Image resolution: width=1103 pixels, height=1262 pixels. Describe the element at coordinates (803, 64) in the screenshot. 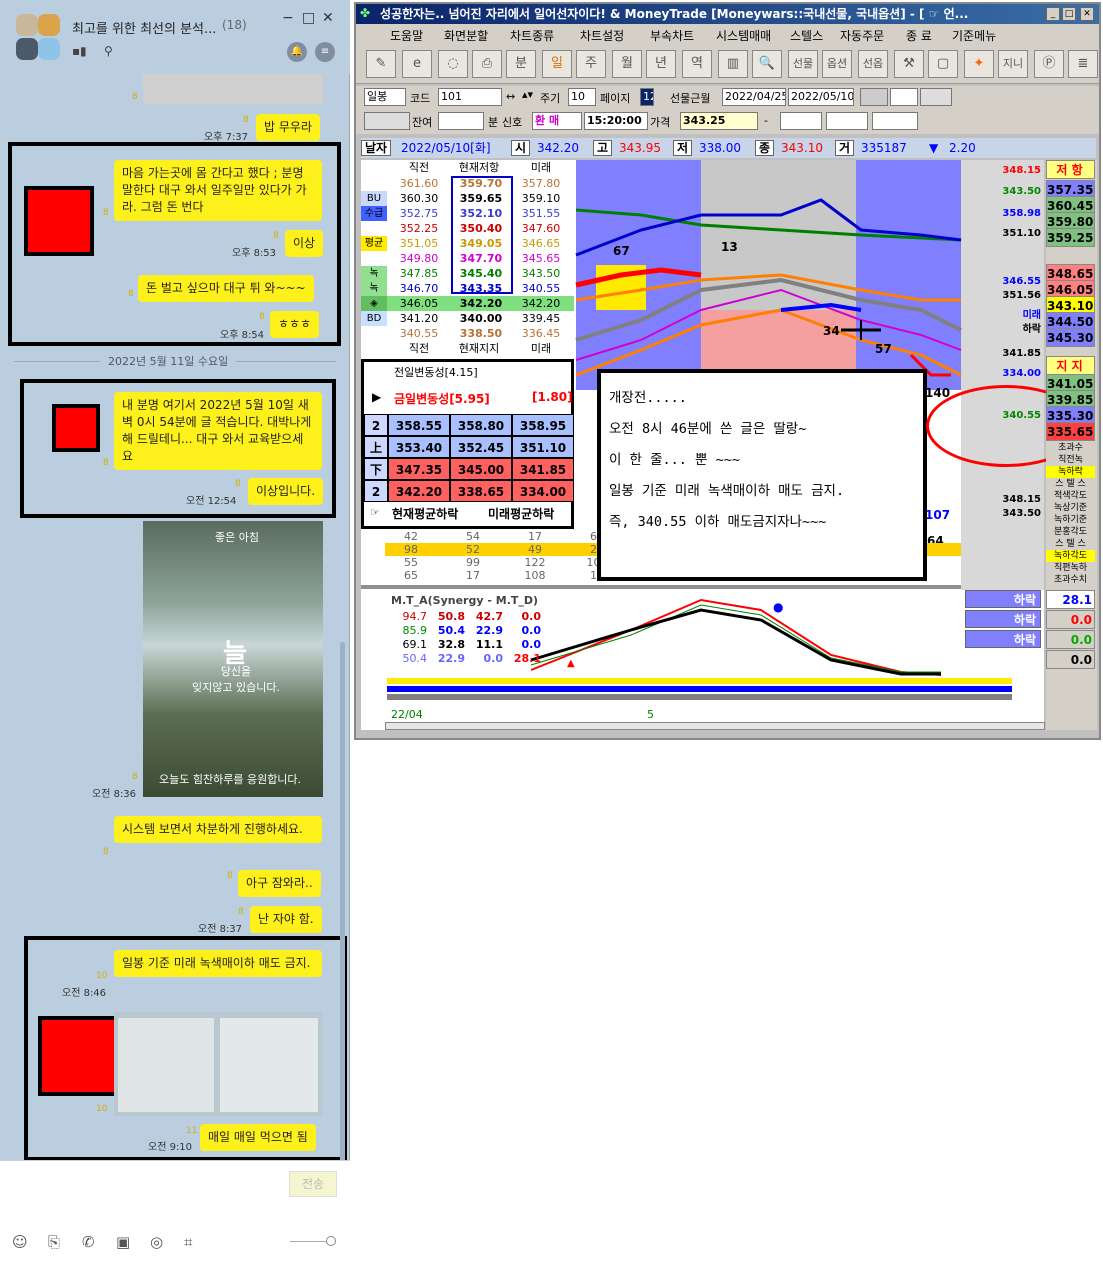

I see `futures-button: 선물` at that location.